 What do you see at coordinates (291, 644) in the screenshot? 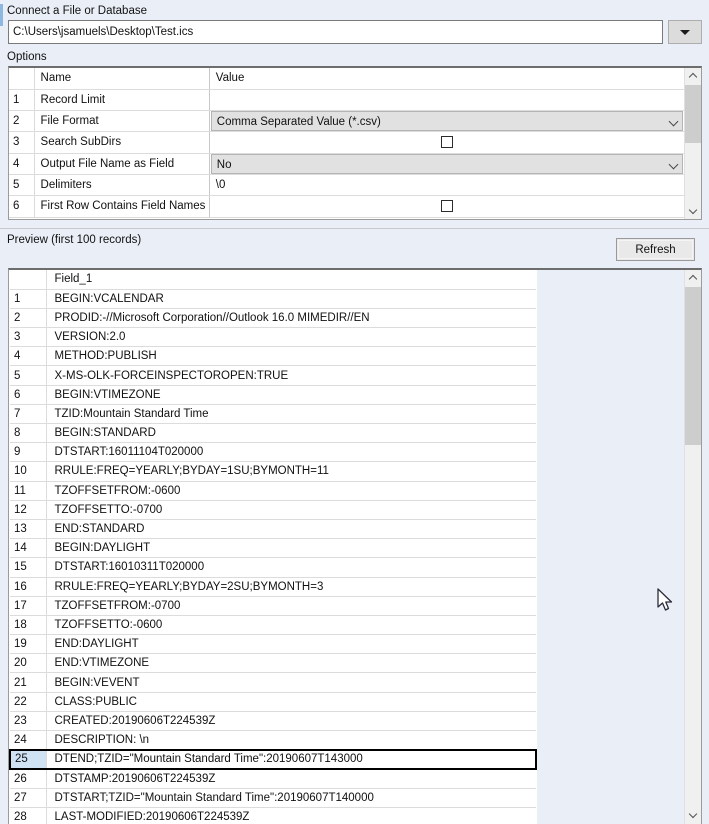
I see `preview-row-value: END:DAYLIGHT` at bounding box center [291, 644].